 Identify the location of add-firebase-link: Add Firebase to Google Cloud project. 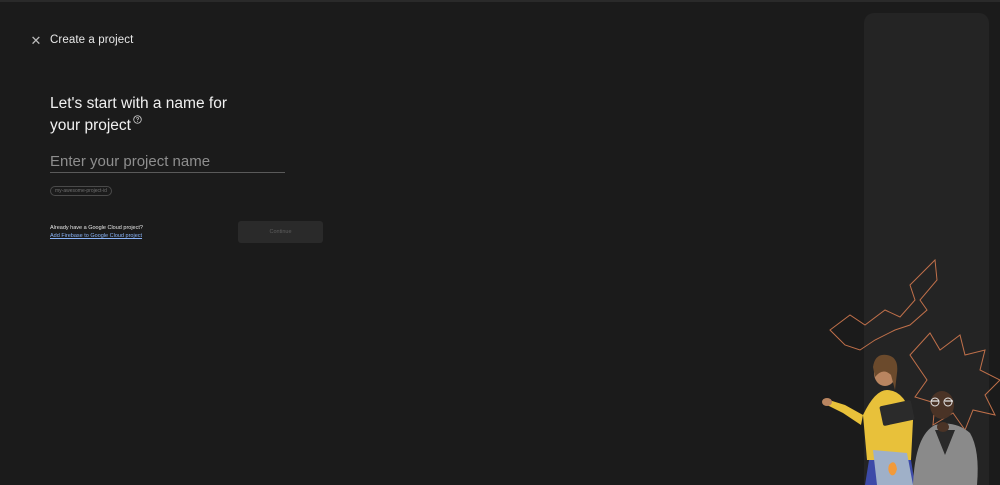
(96, 236).